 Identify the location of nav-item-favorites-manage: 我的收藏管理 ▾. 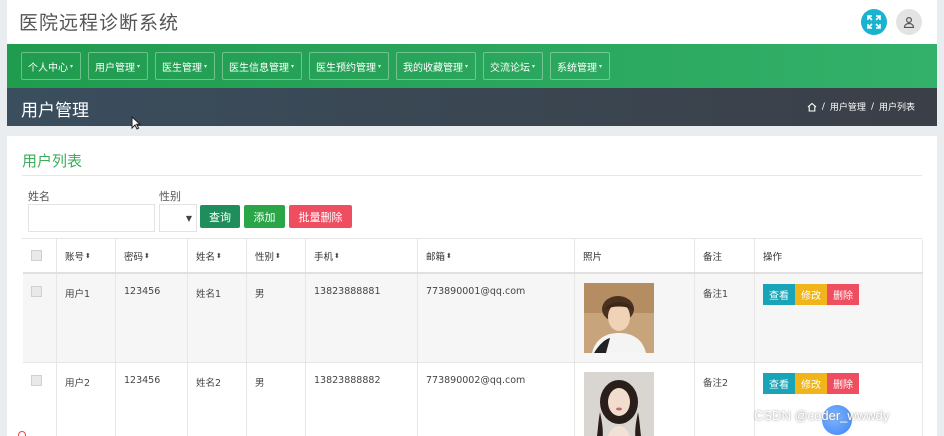
(436, 66).